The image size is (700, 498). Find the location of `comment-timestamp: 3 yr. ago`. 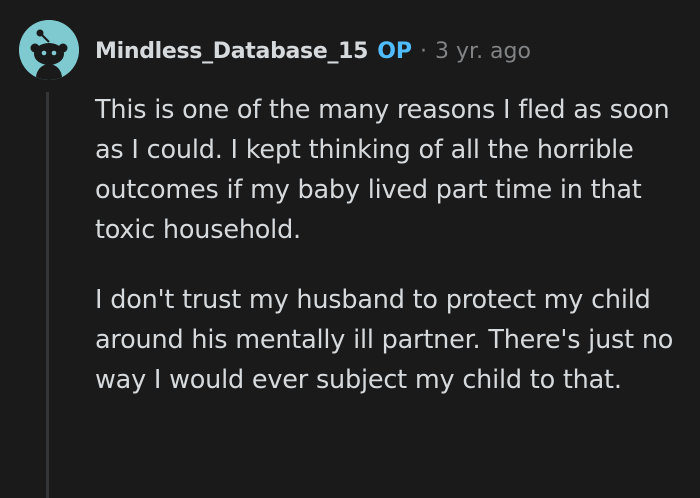

comment-timestamp: 3 yr. ago is located at coordinates (483, 51).